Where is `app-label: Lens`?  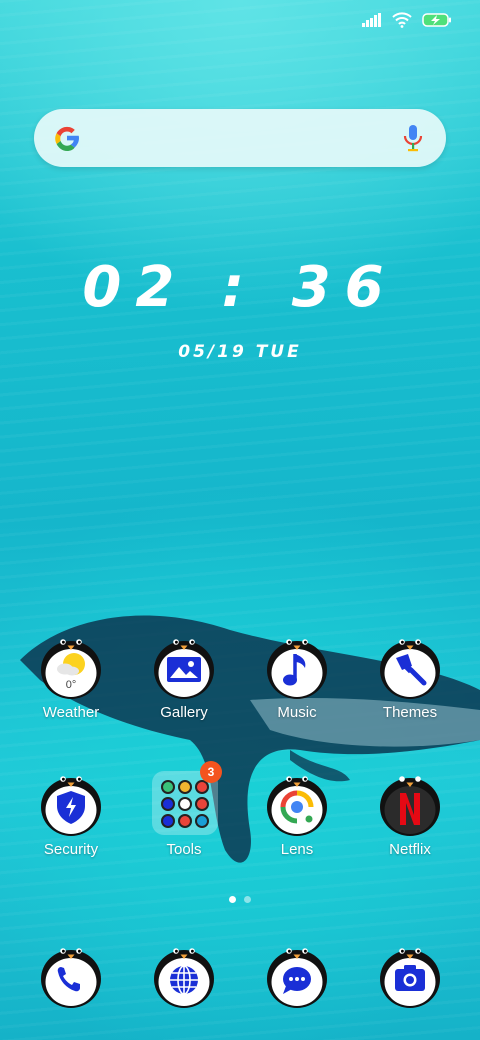
app-label: Lens is located at coordinates (297, 849).